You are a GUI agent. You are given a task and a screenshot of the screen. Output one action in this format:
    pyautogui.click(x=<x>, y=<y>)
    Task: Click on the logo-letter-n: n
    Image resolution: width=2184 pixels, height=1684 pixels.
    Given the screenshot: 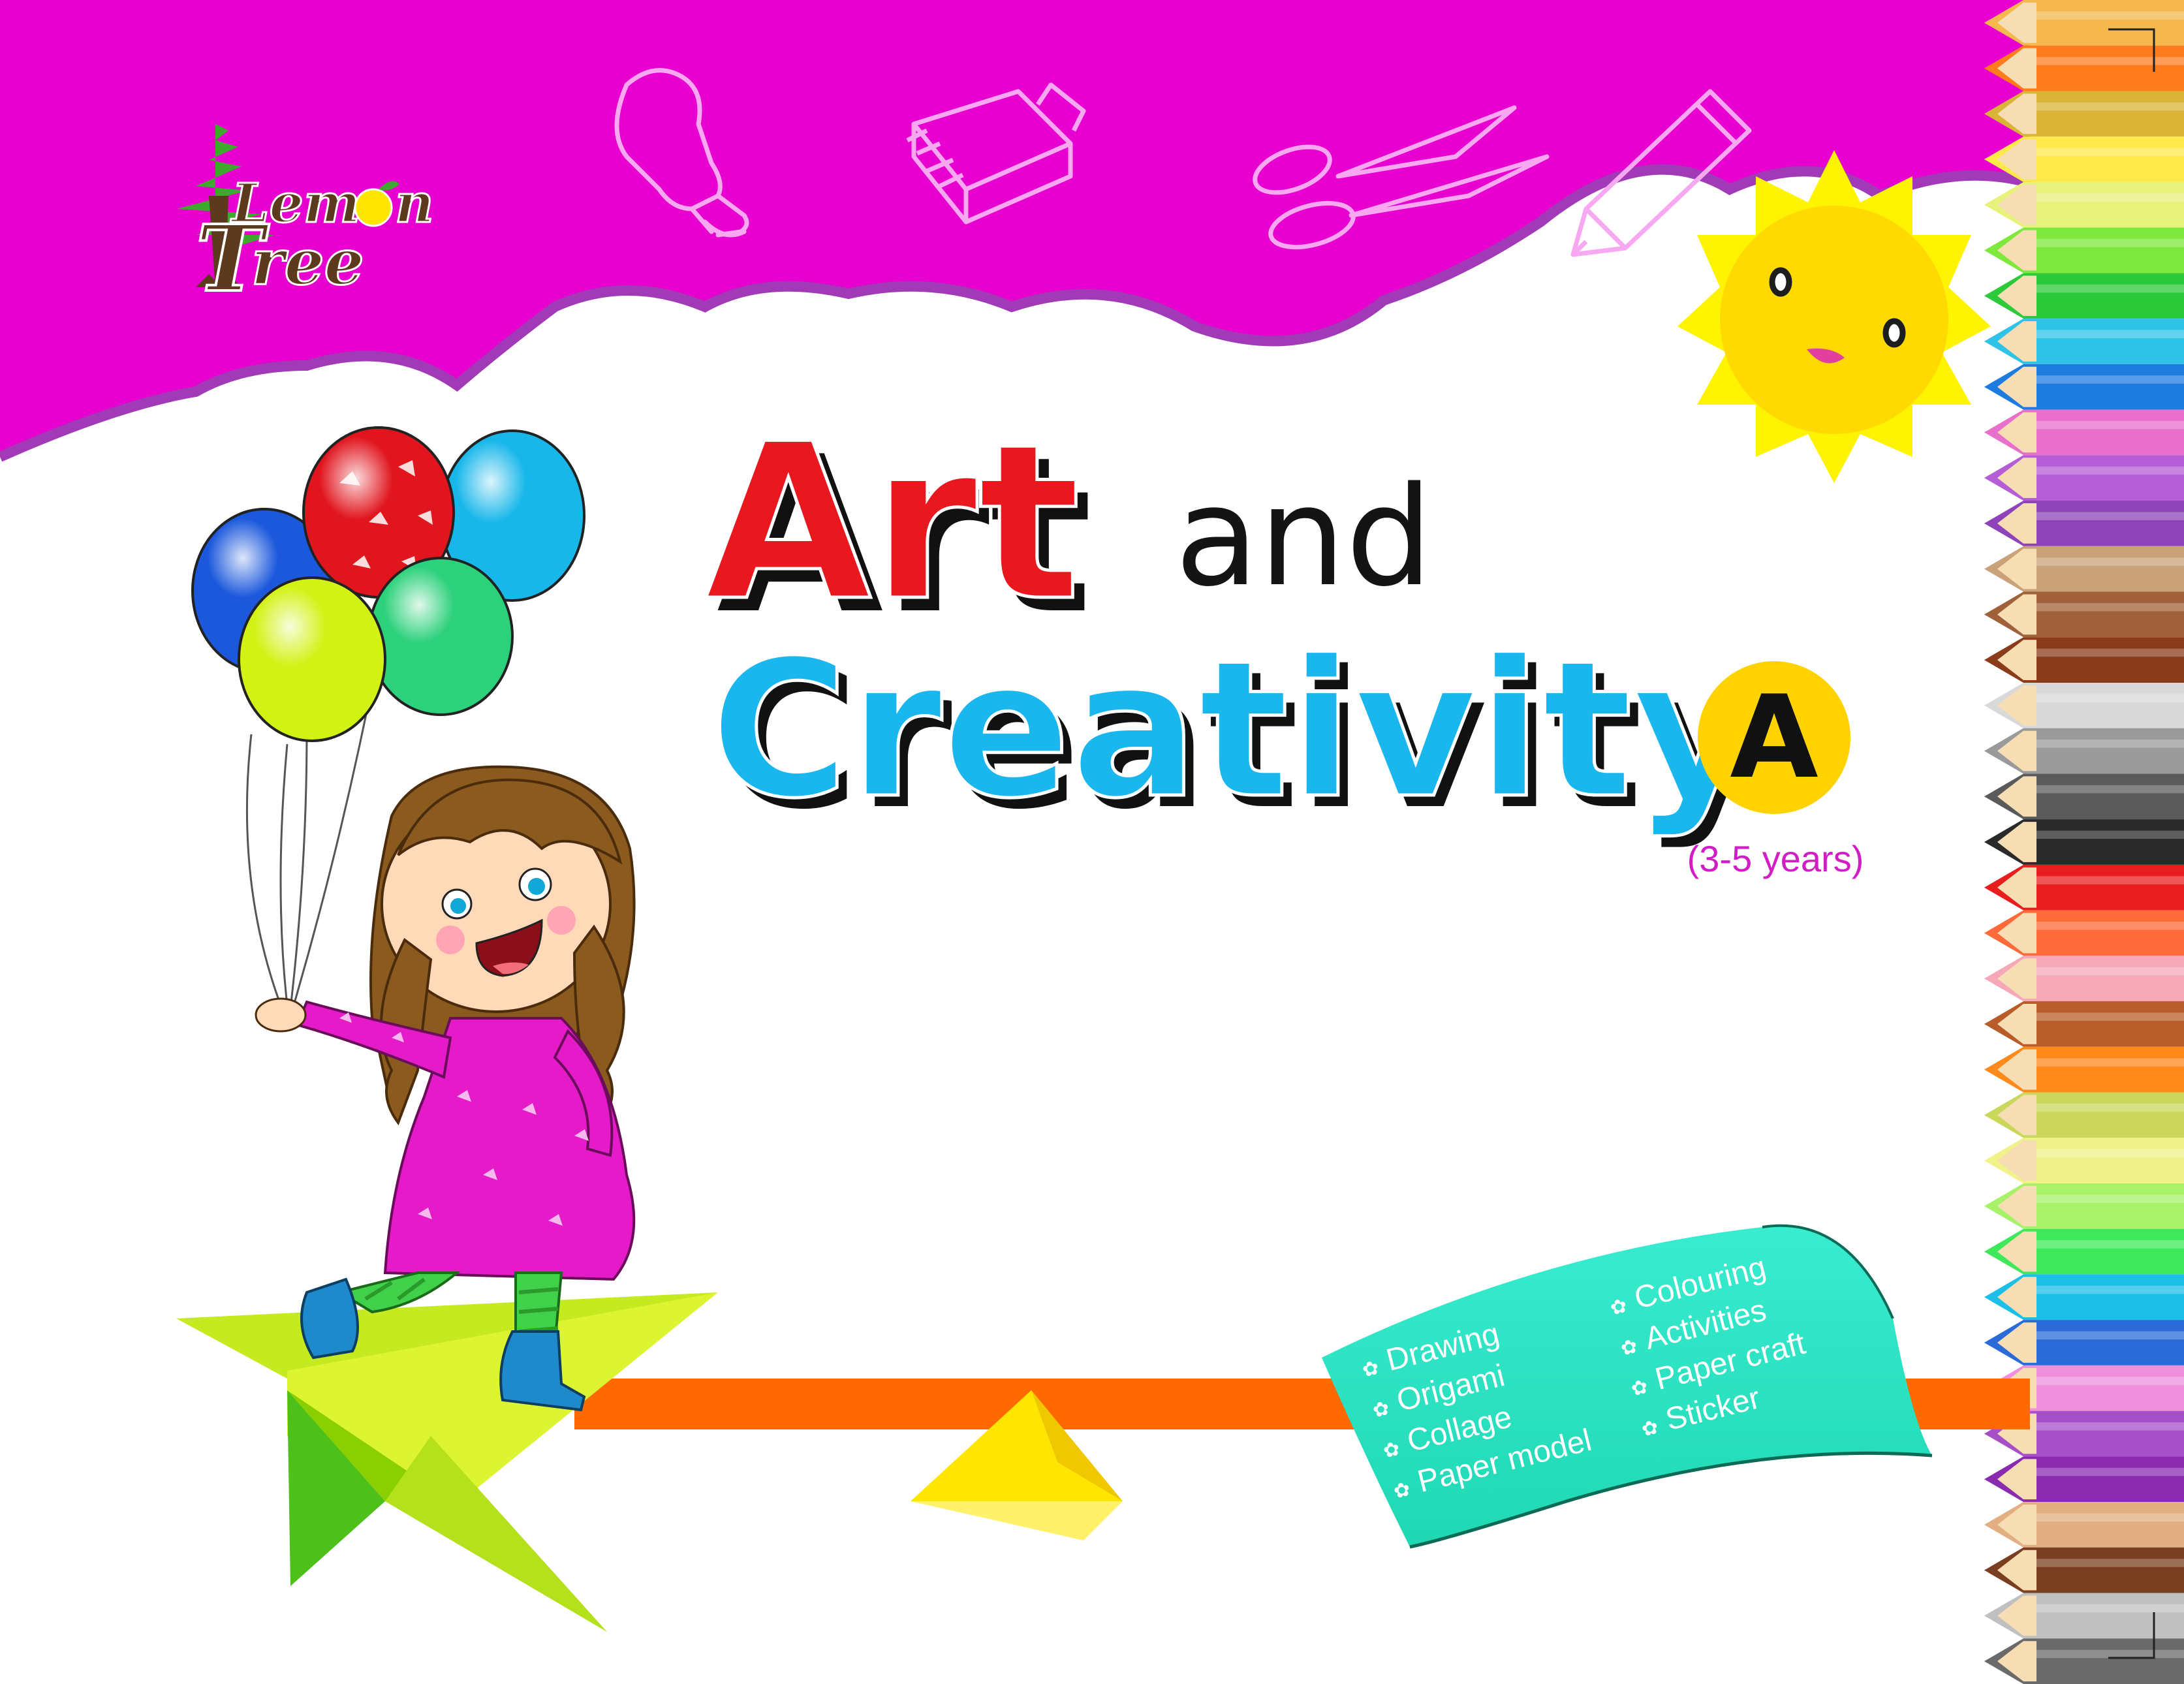 What is the action you would take?
    pyautogui.click(x=415, y=203)
    